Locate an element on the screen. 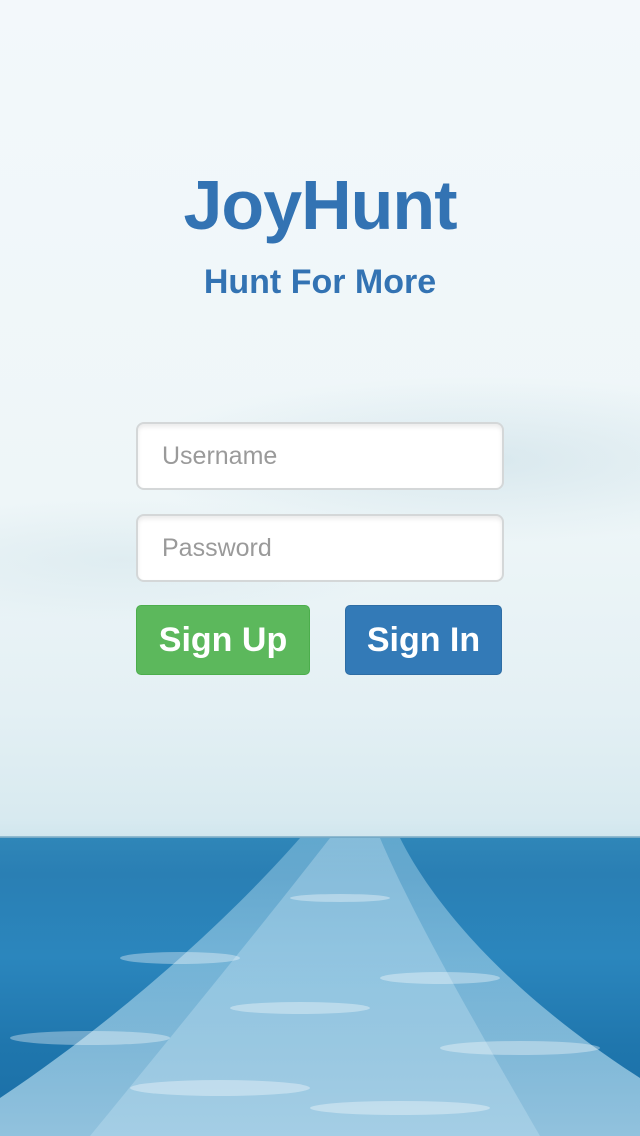  username-input is located at coordinates (320, 456).